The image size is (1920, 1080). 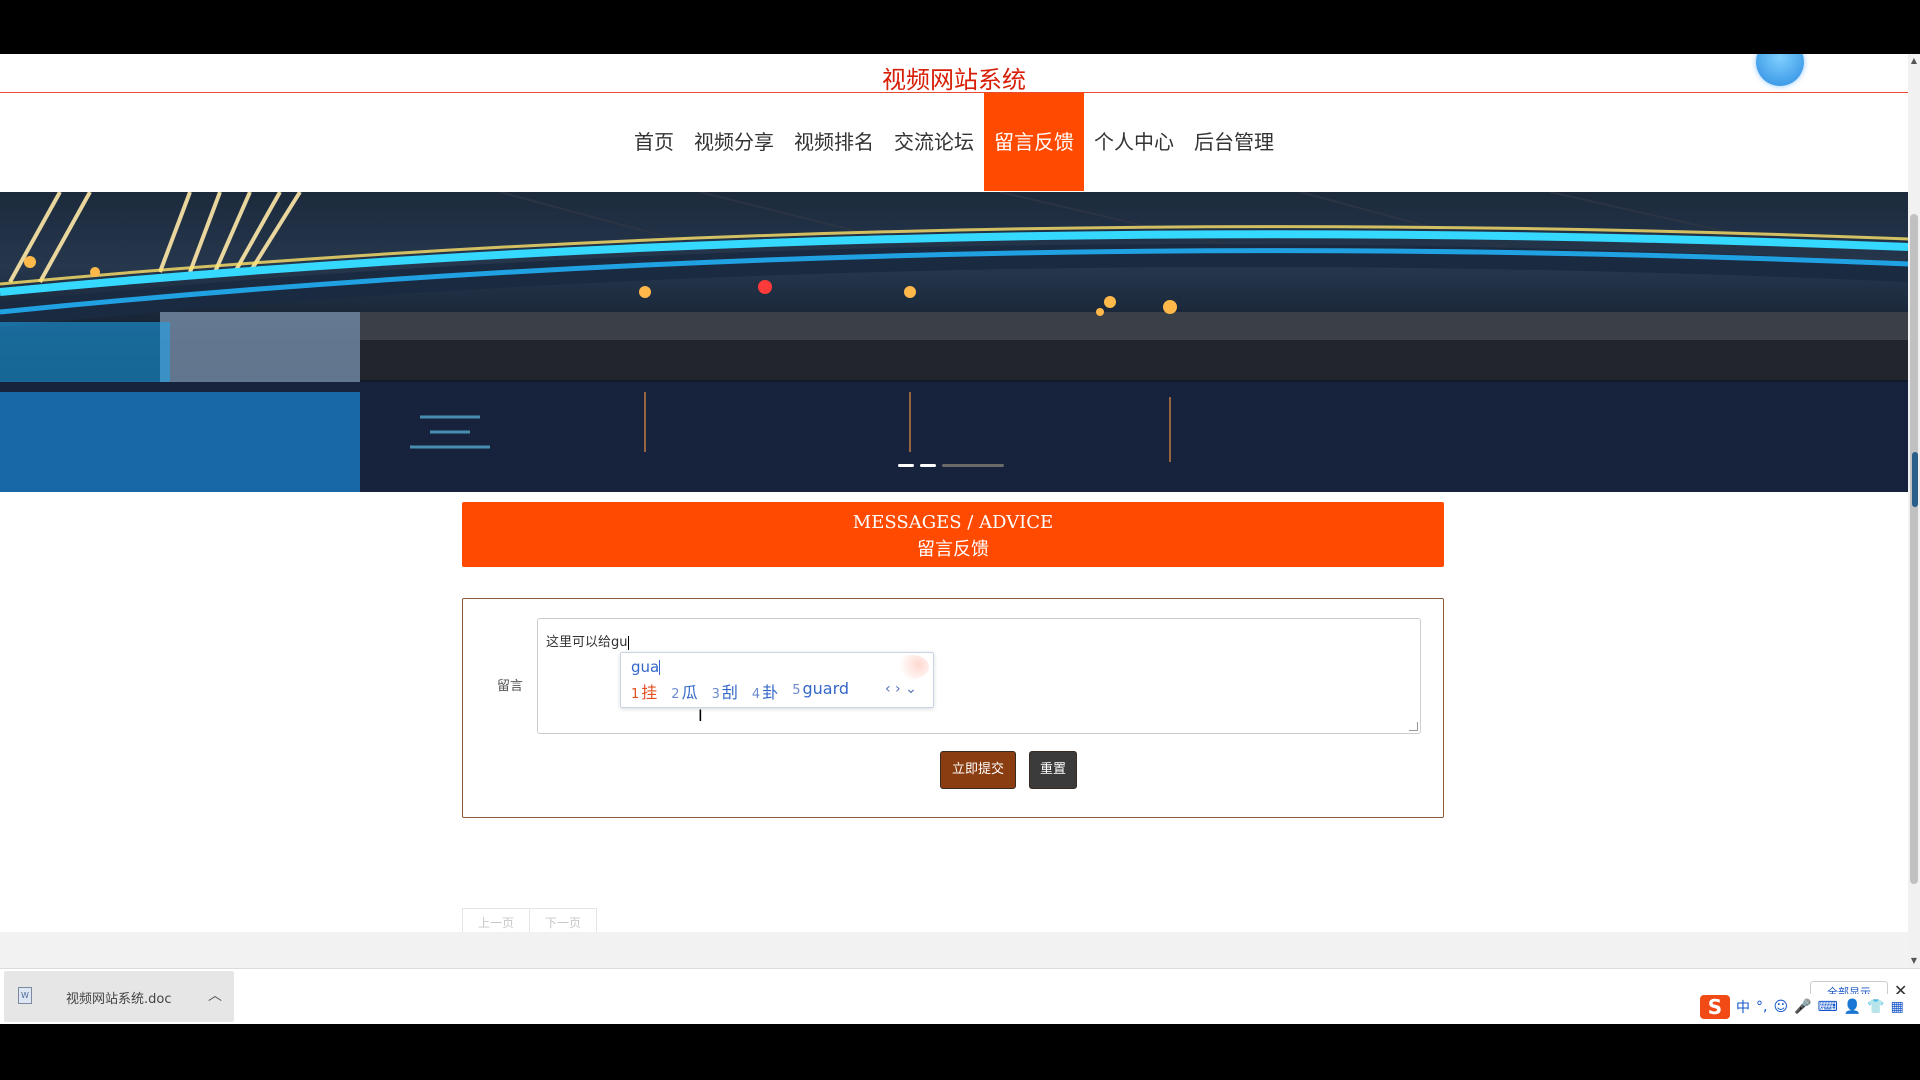 I want to click on sogou-logo-icon: S, so click(x=1715, y=1007).